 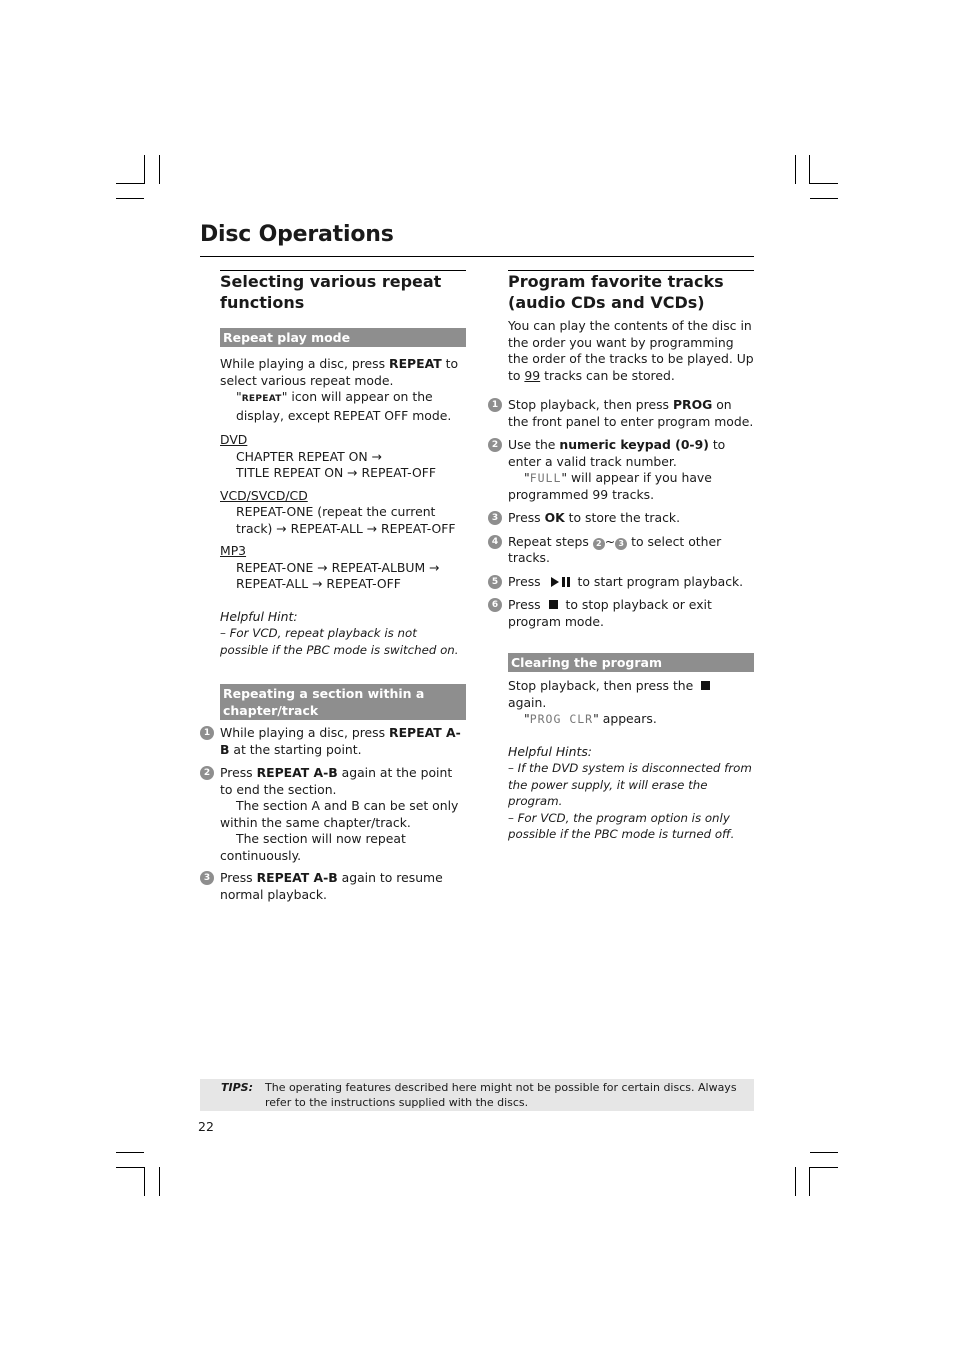 What do you see at coordinates (295, 749) in the screenshot?
I see `text: at the starting point.` at bounding box center [295, 749].